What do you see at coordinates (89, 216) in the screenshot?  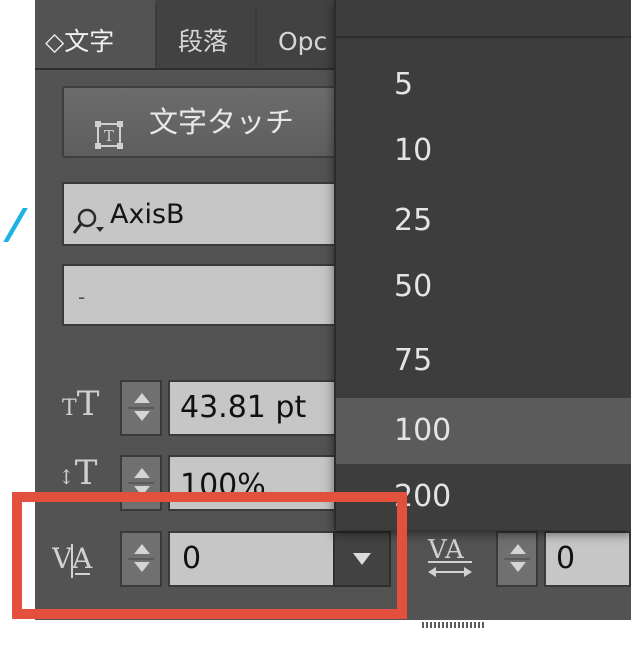 I see `search-icon` at bounding box center [89, 216].